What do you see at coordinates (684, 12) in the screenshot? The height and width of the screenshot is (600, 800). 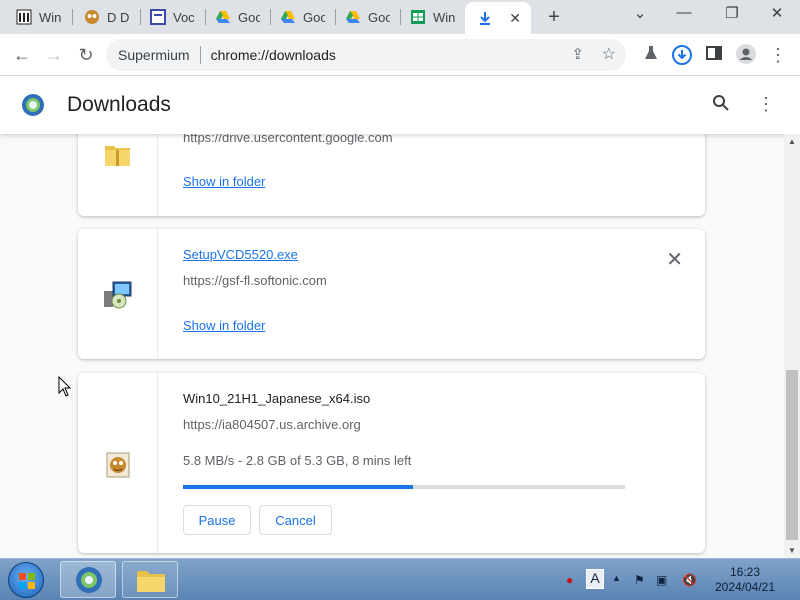 I see `minimize-button: —` at bounding box center [684, 12].